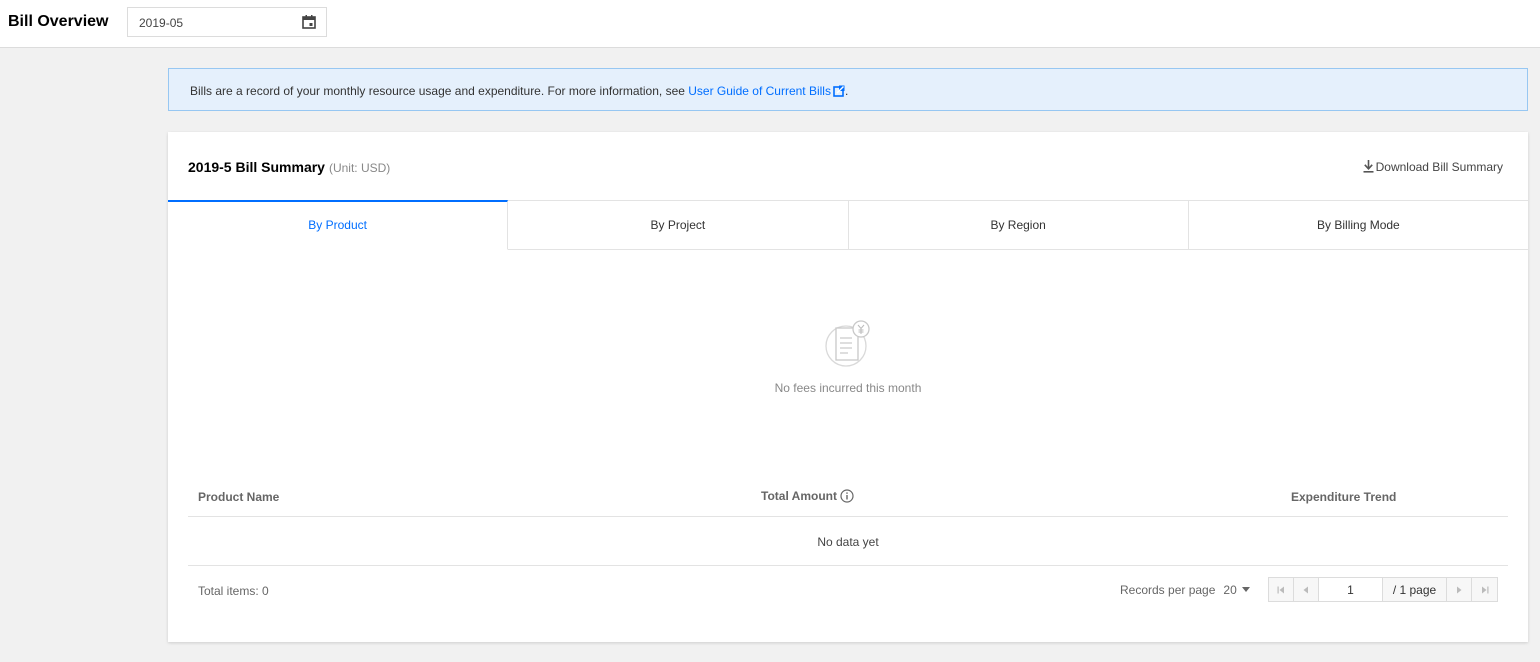  I want to click on column-total-amount: Total Amount, so click(807, 496).